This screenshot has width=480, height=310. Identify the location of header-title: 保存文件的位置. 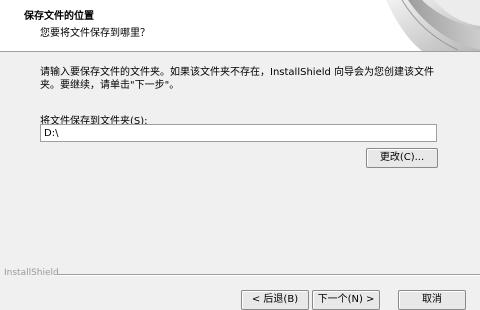
(59, 16).